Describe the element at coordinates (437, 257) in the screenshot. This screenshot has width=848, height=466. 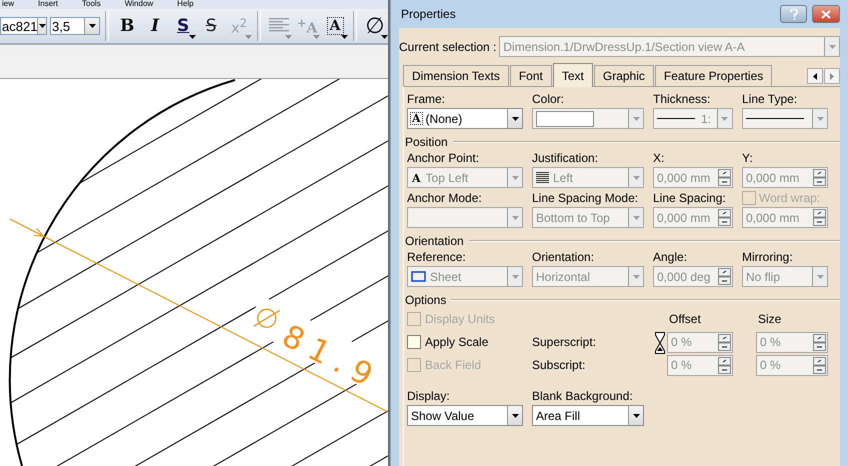
I see `field-label: Reference:` at that location.